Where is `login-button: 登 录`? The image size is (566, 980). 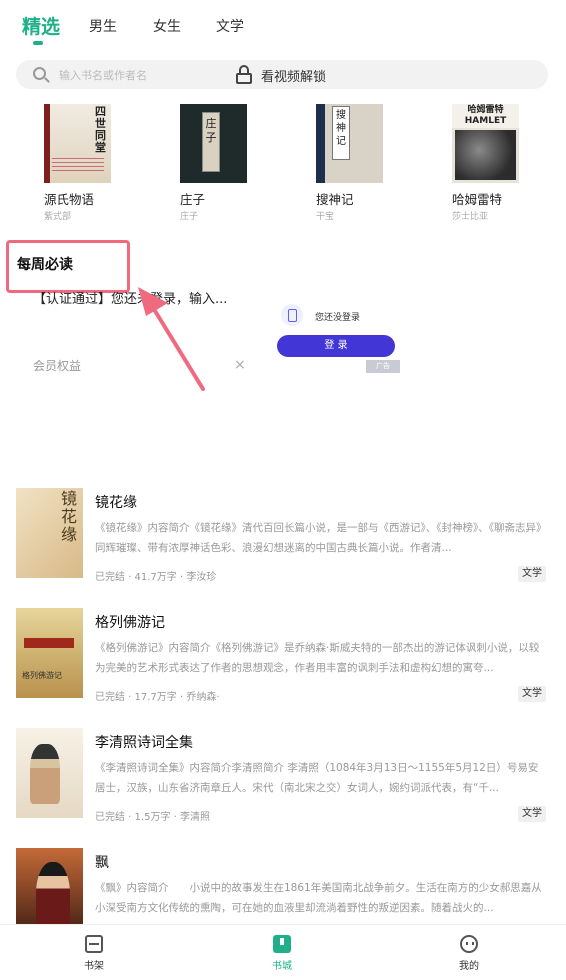 login-button: 登 录 is located at coordinates (336, 346).